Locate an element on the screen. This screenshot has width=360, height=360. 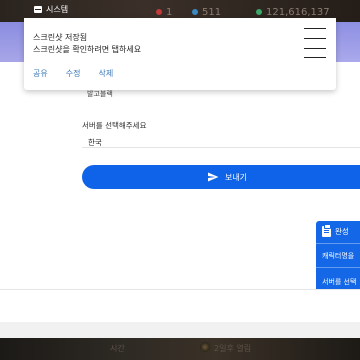
server-select: 한국 is located at coordinates (221, 139).